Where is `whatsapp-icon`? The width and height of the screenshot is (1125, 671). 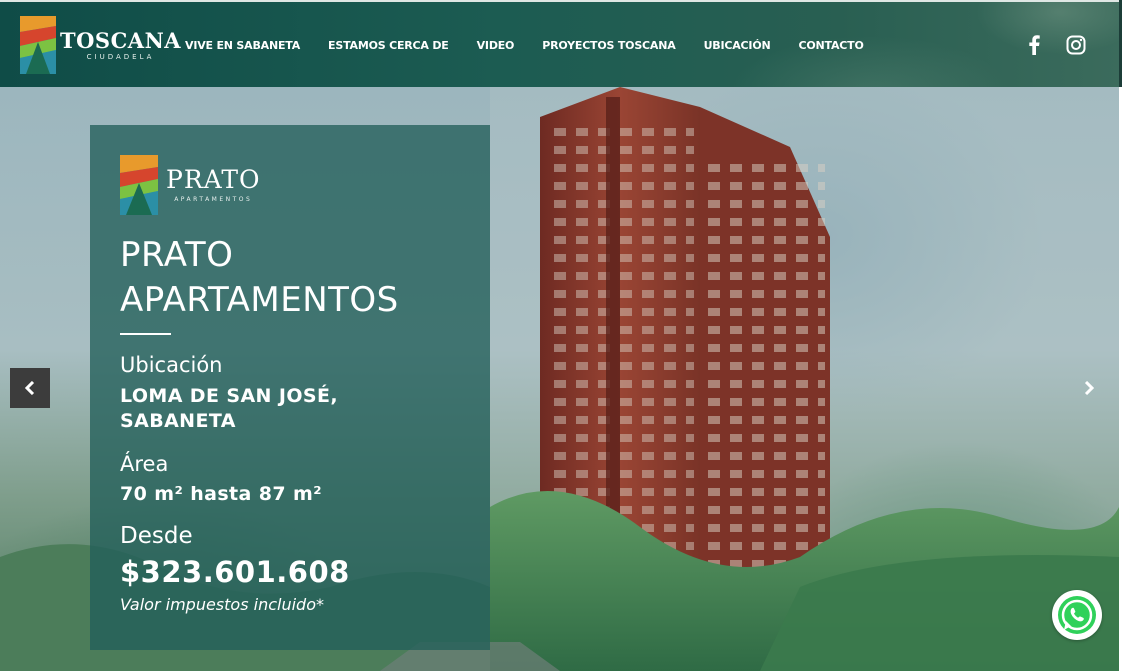 whatsapp-icon is located at coordinates (1077, 615).